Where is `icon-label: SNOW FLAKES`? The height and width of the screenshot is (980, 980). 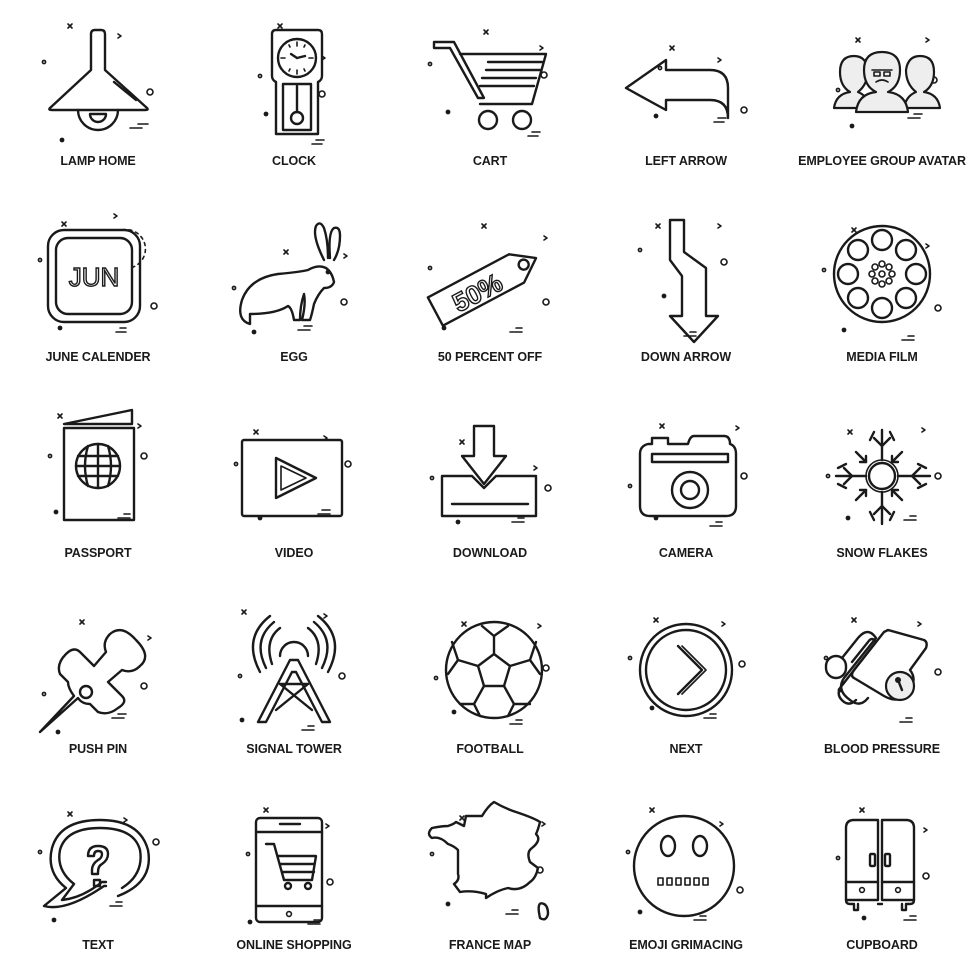 icon-label: SNOW FLAKES is located at coordinates (882, 553).